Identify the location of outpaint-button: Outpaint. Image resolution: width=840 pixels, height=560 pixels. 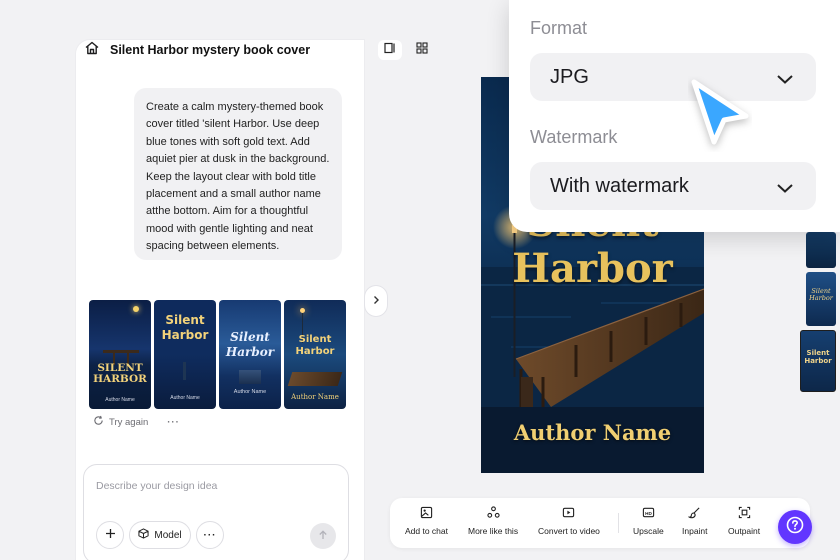
(744, 521).